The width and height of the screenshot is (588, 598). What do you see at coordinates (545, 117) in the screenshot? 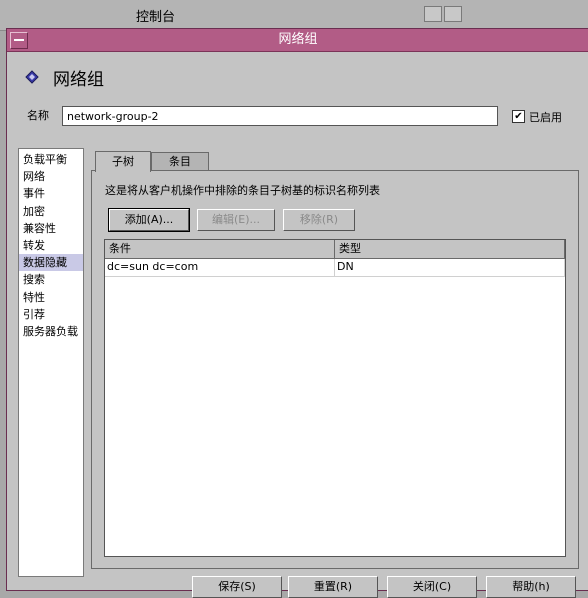
I see `enabled-label: 已启用` at bounding box center [545, 117].